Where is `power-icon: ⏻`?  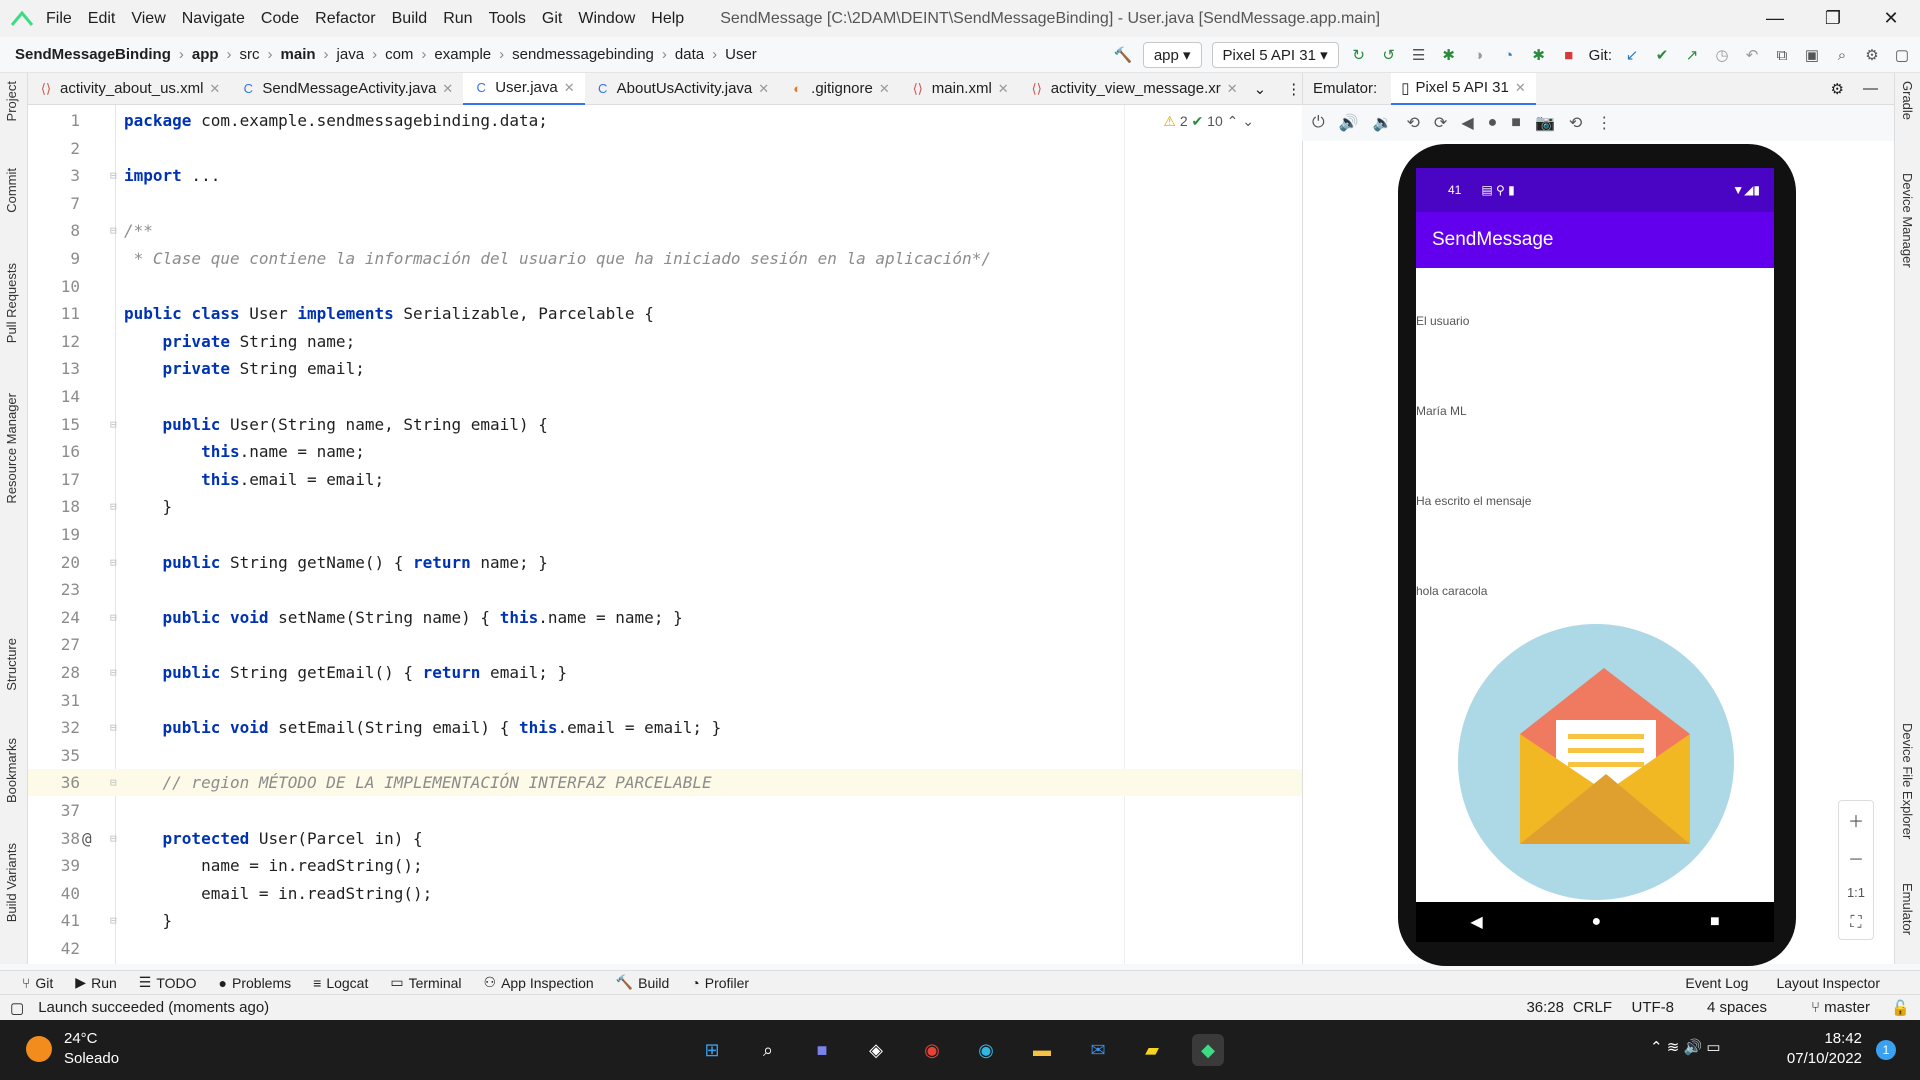
power-icon: ⏻ is located at coordinates (1318, 123).